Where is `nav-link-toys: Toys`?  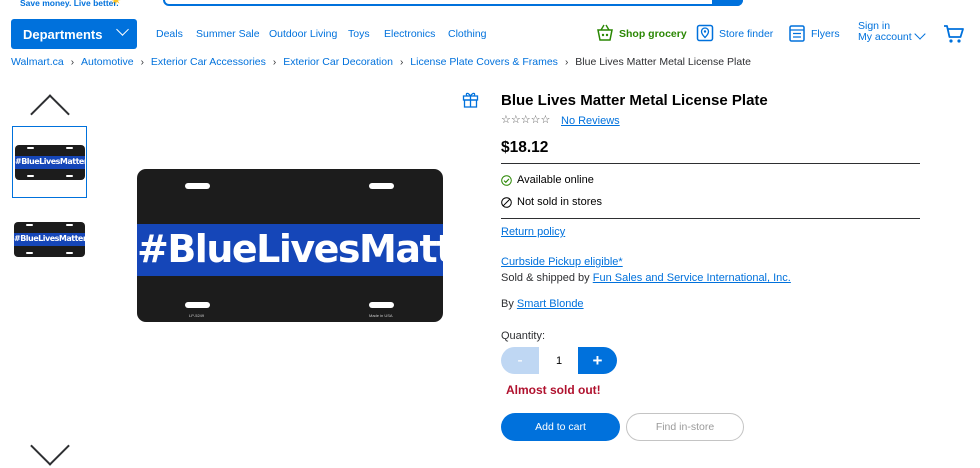 nav-link-toys: Toys is located at coordinates (359, 34).